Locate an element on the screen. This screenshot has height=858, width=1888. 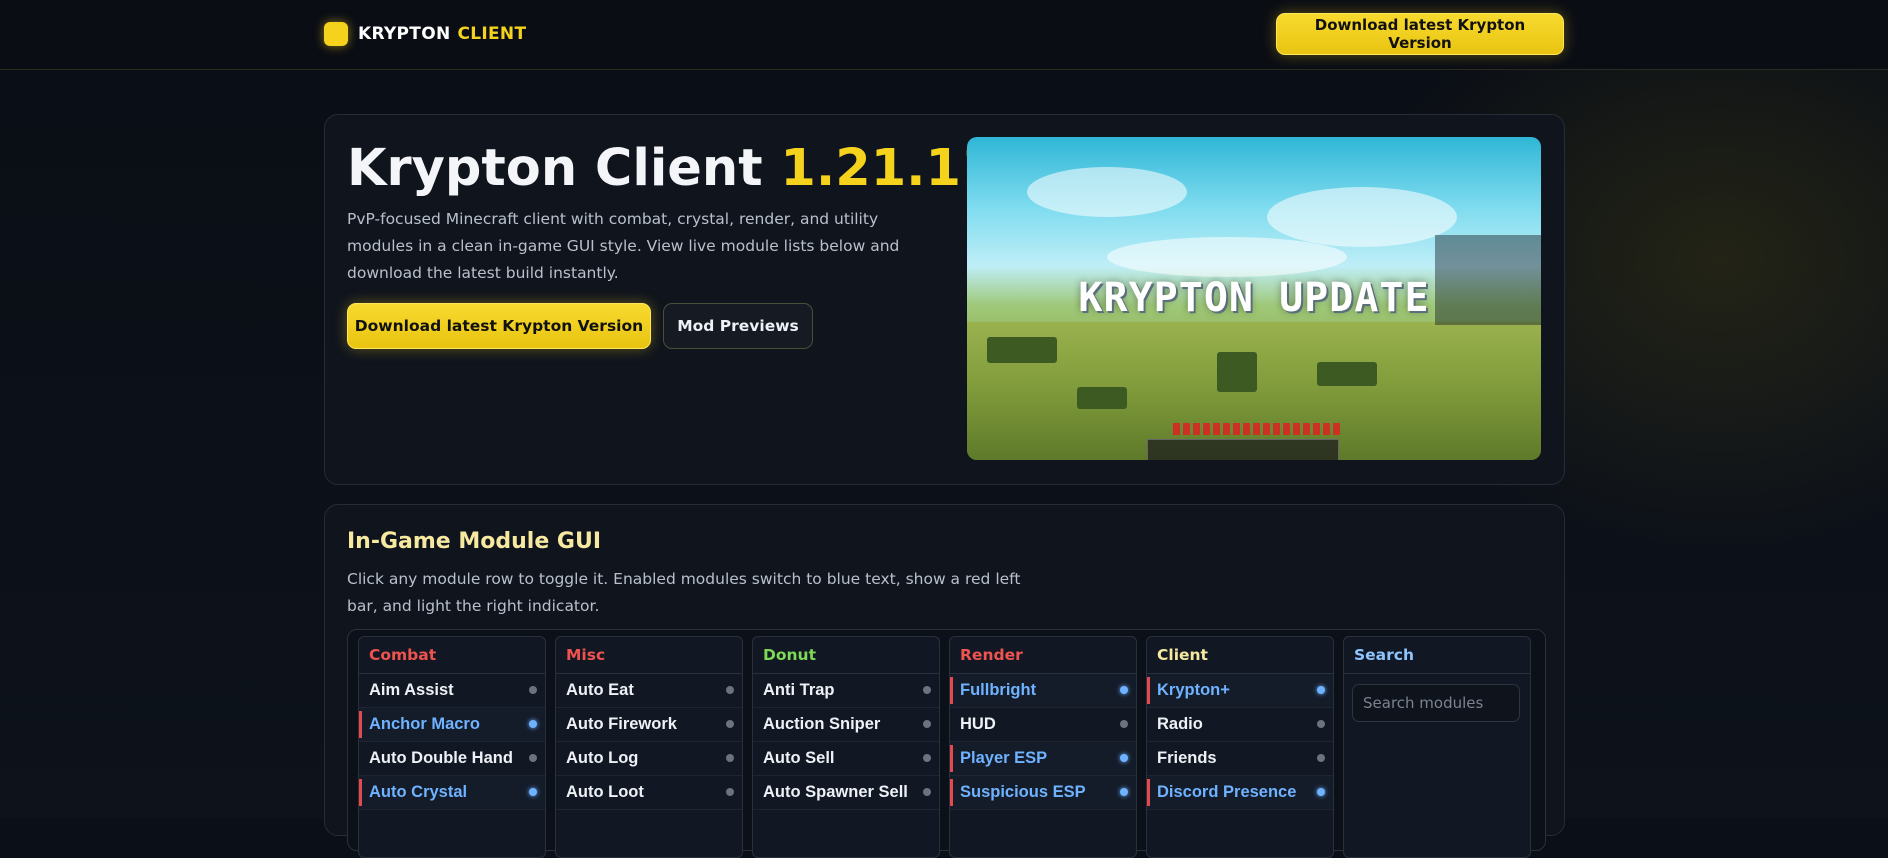
module-label: Auto Spawner Sell is located at coordinates (835, 792).